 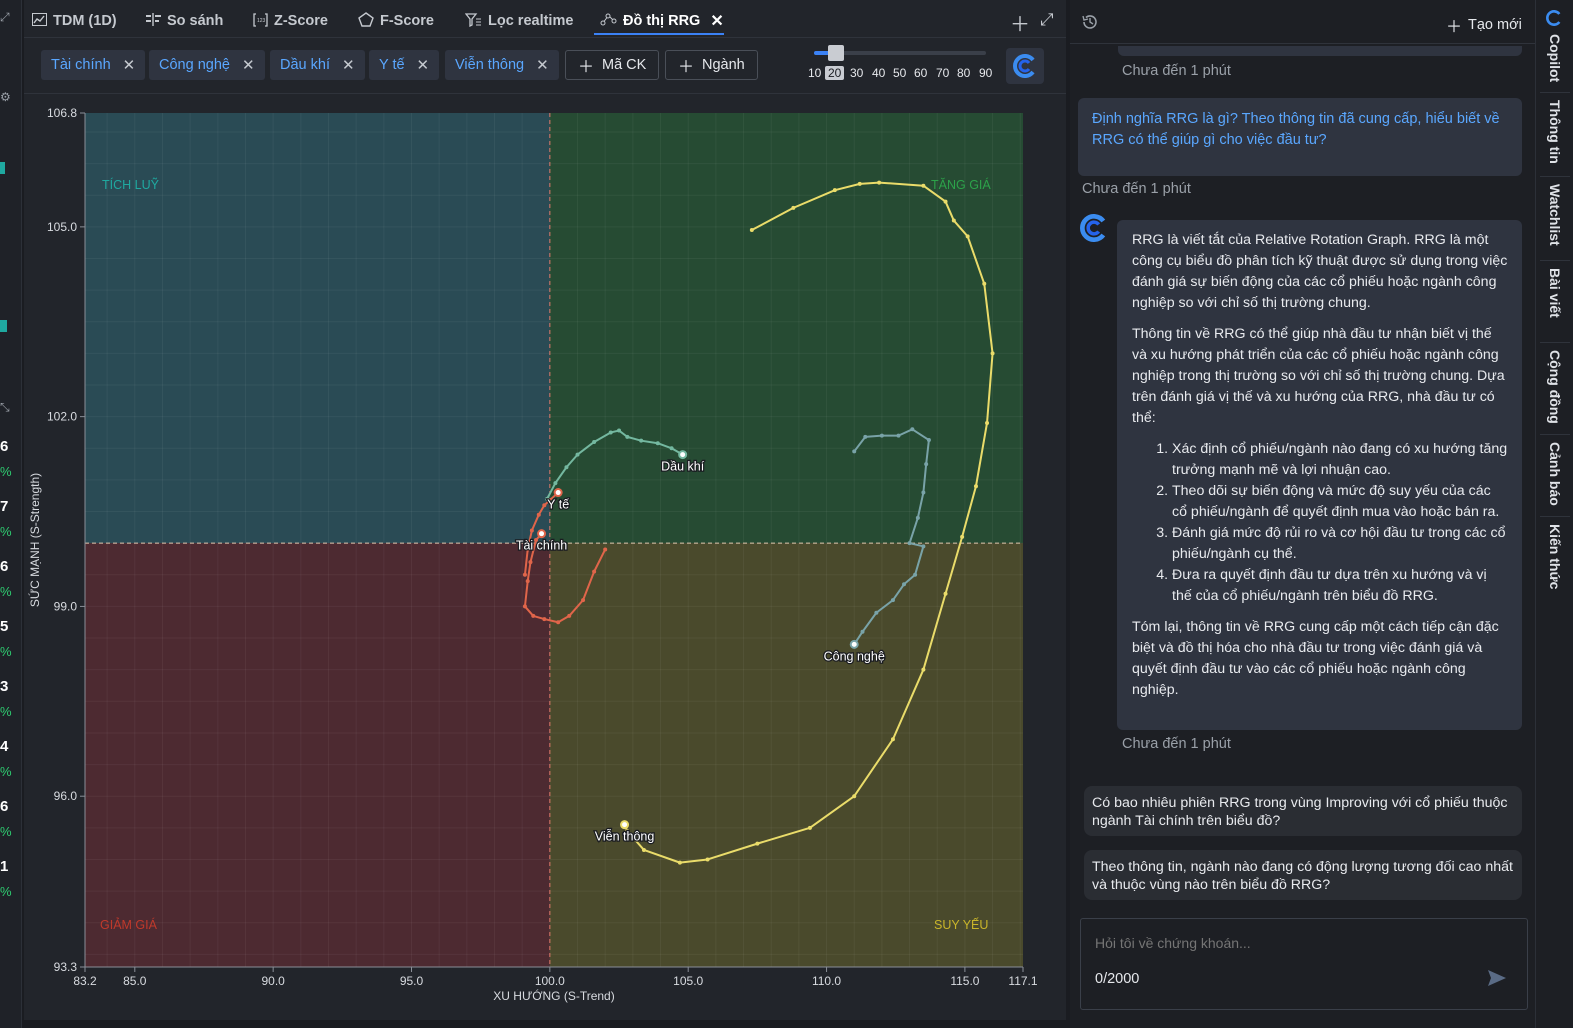 What do you see at coordinates (184, 21) in the screenshot?
I see `tab-compare: So sánh` at bounding box center [184, 21].